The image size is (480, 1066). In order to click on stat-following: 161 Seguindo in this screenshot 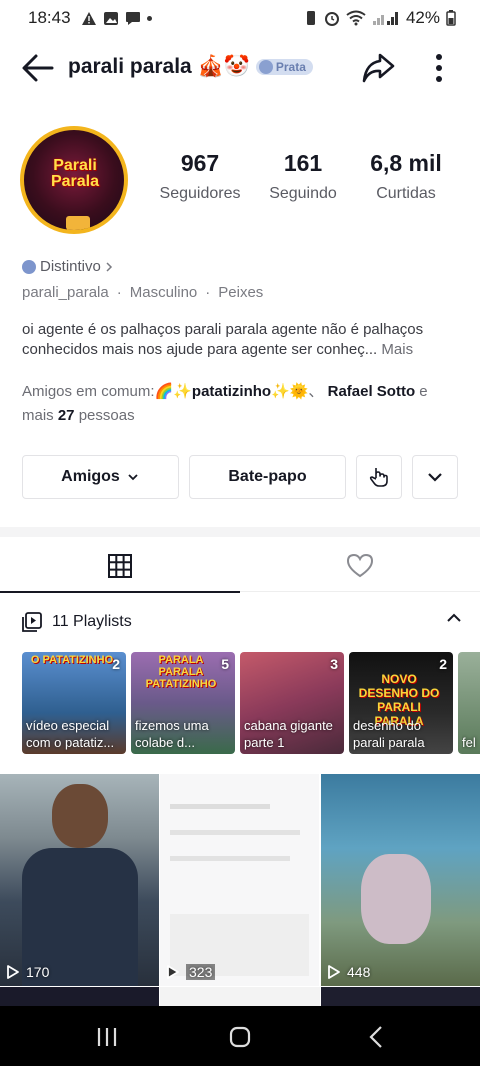, I will do `click(303, 176)`.